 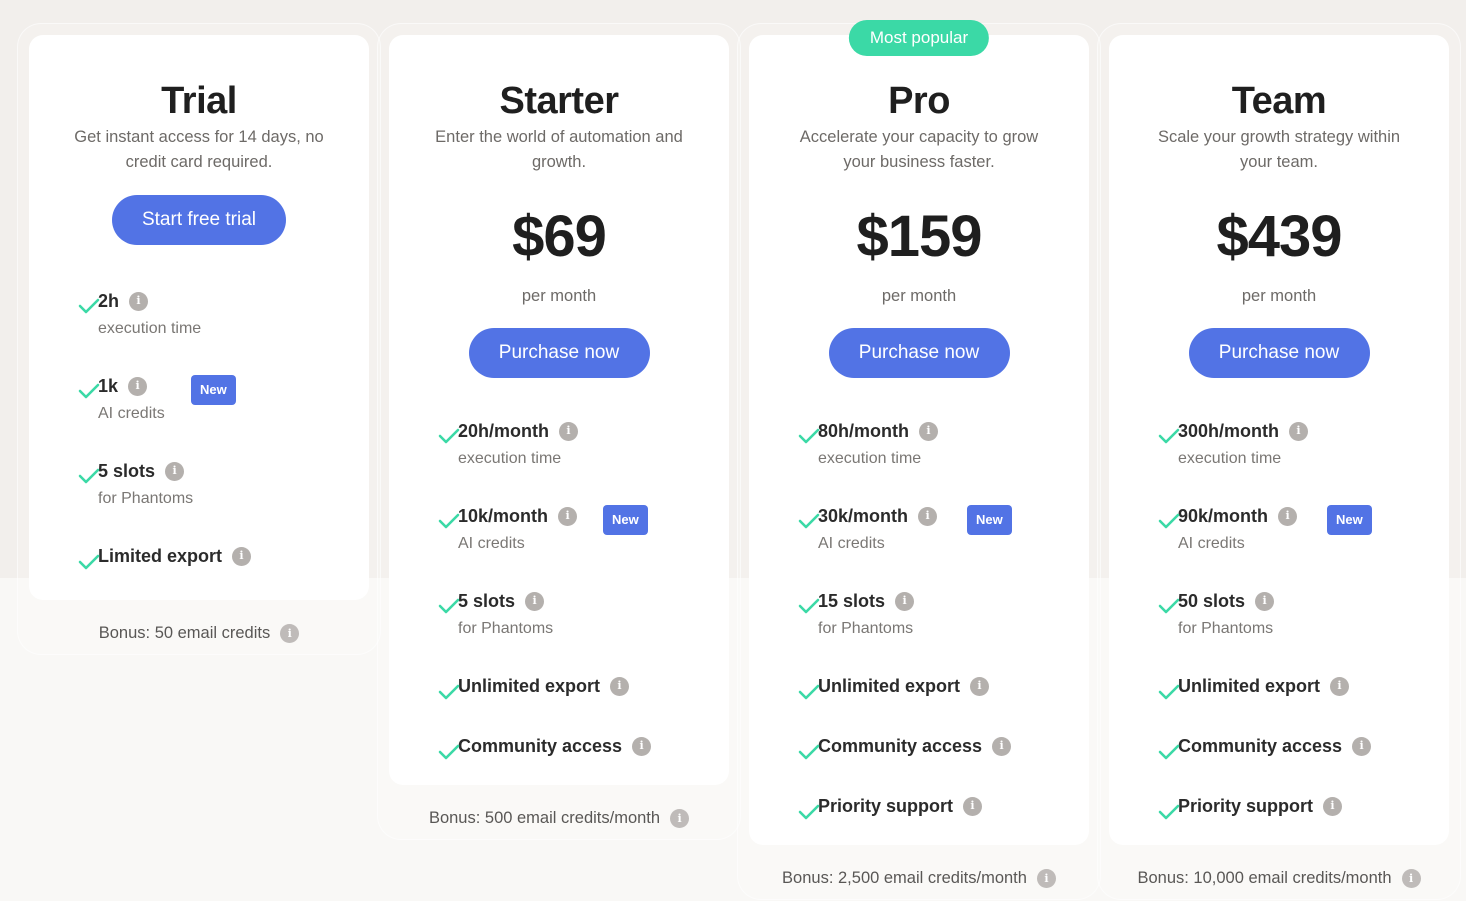 I want to click on feature-title: 1k, so click(x=108, y=386).